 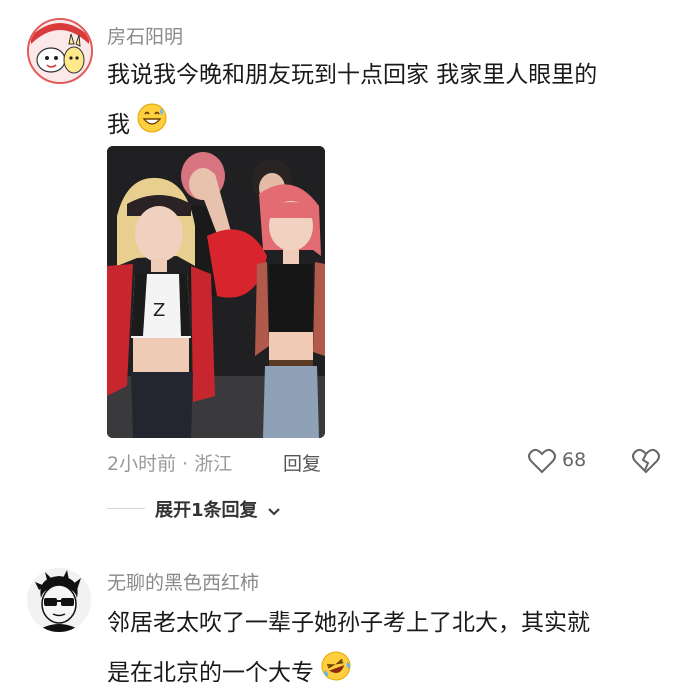 What do you see at coordinates (542, 463) in the screenshot?
I see `heart-icon` at bounding box center [542, 463].